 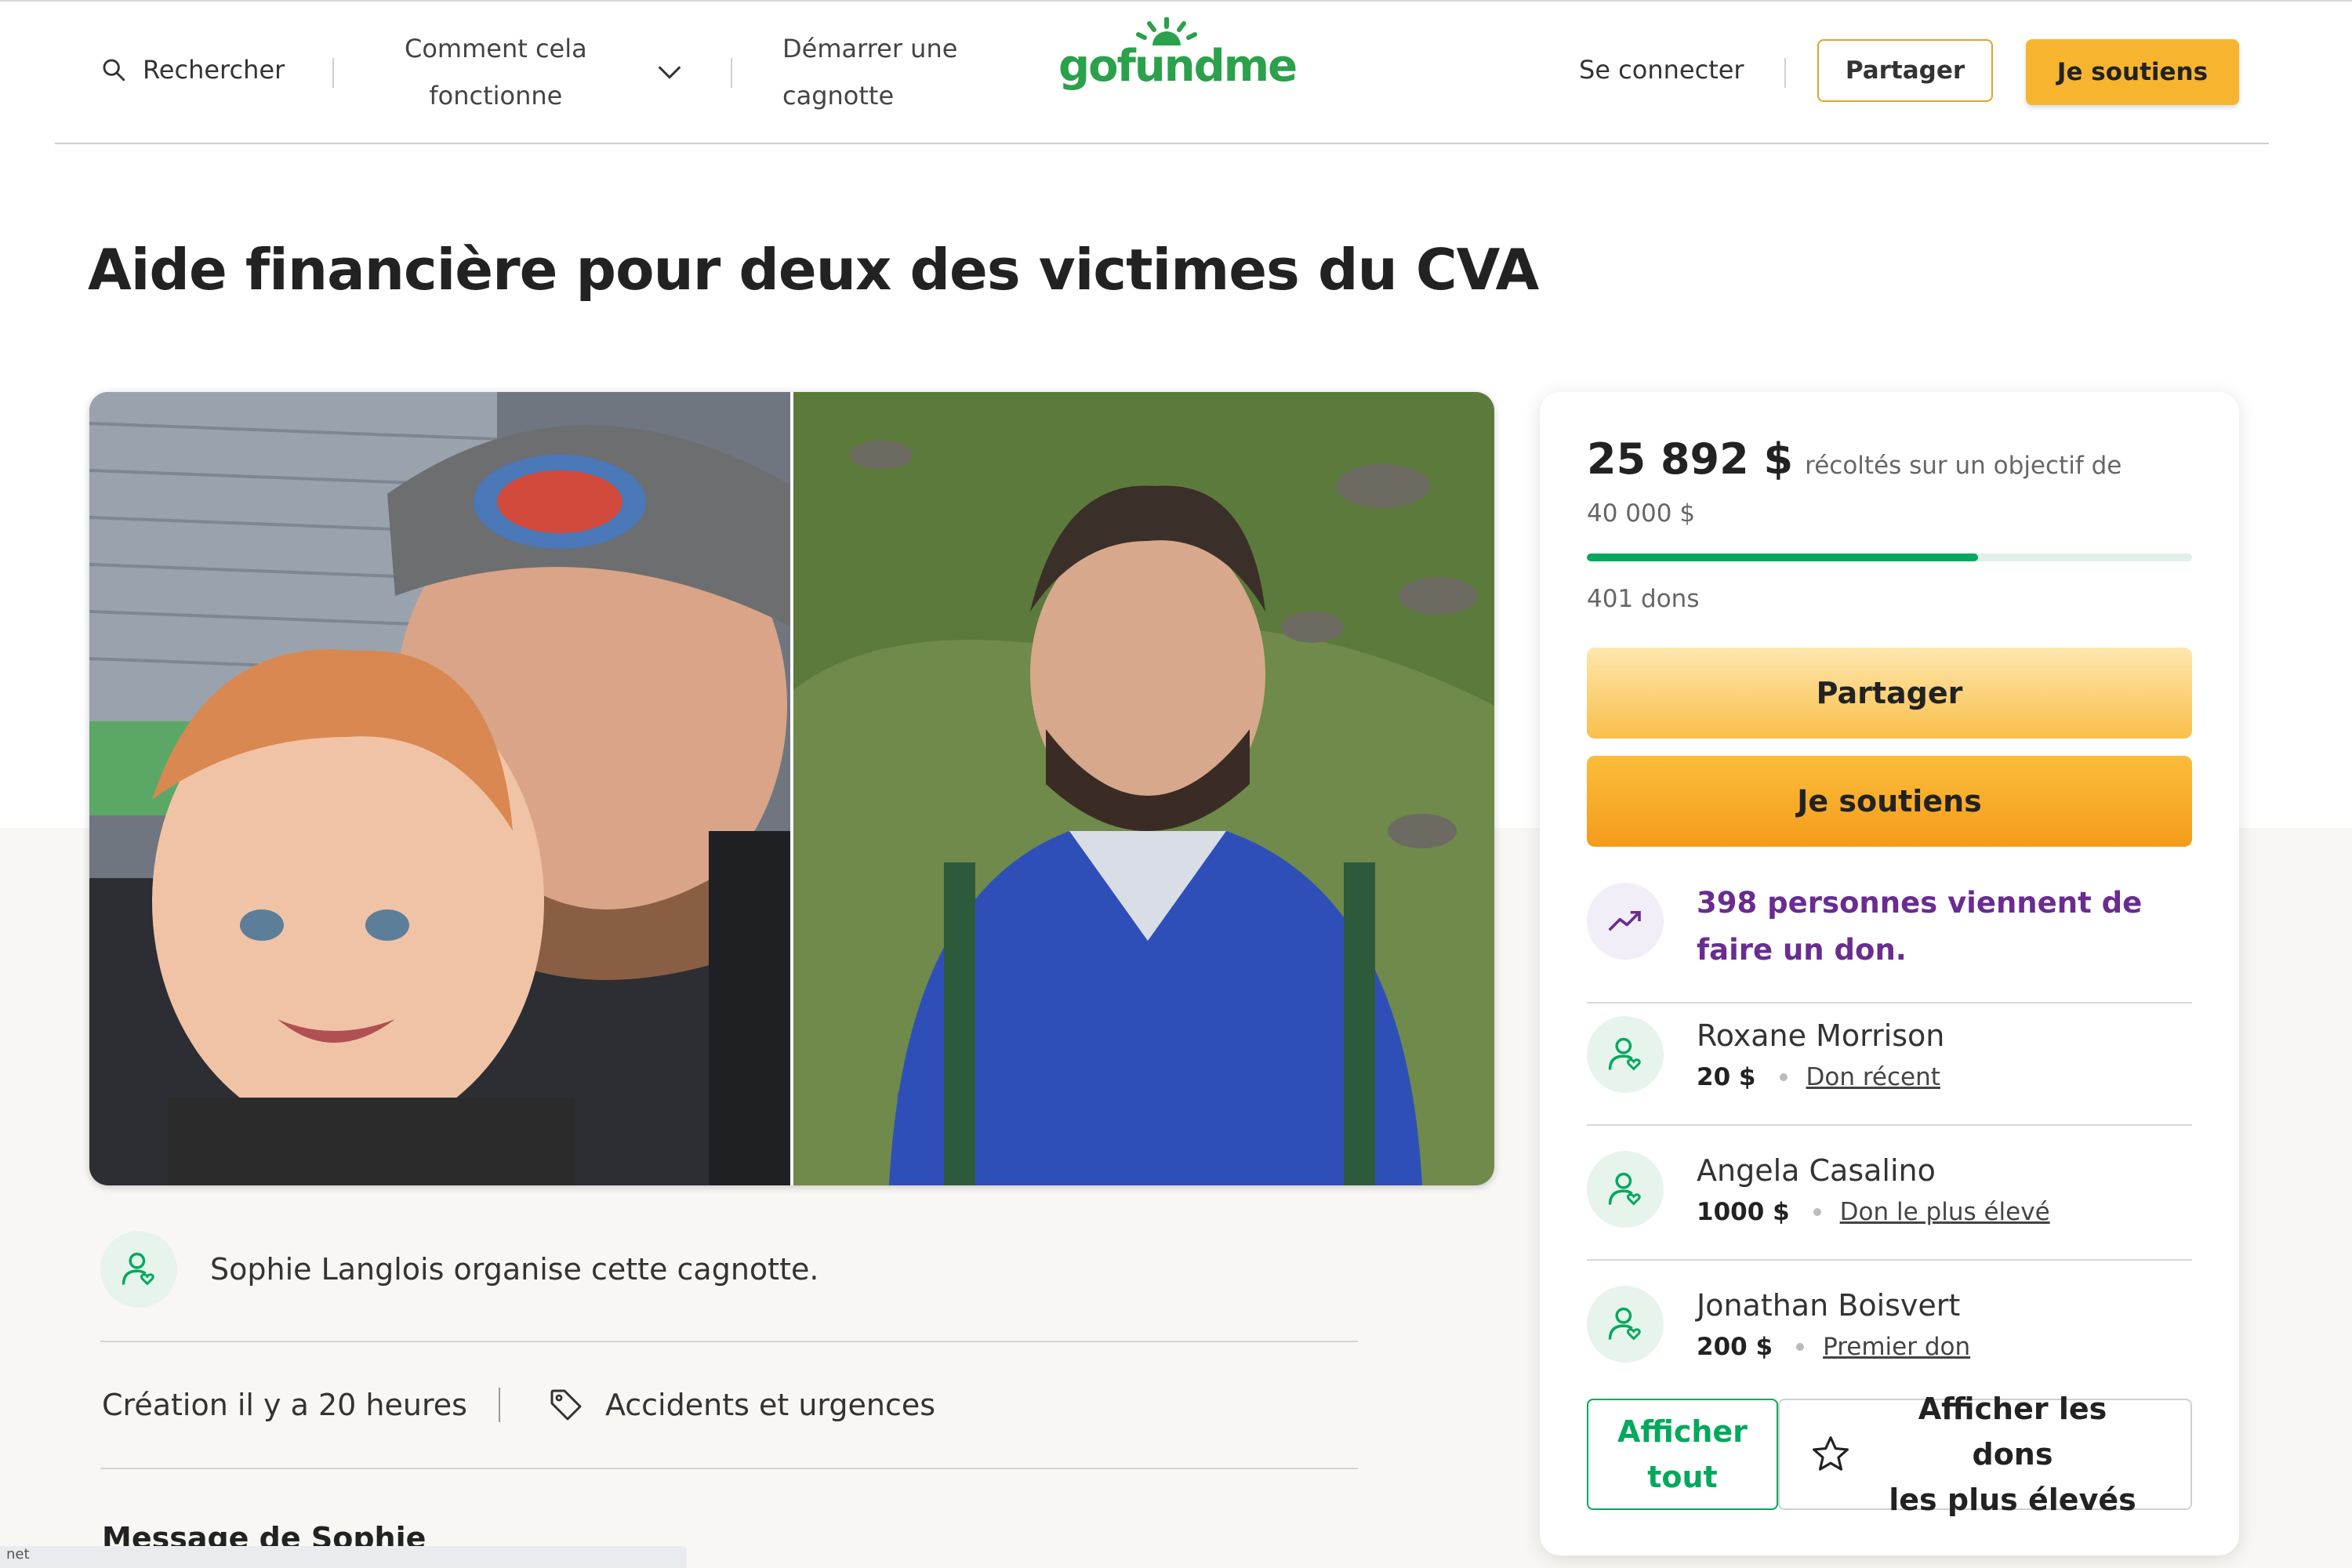 I want to click on search-link: Rechercher, so click(x=192, y=70).